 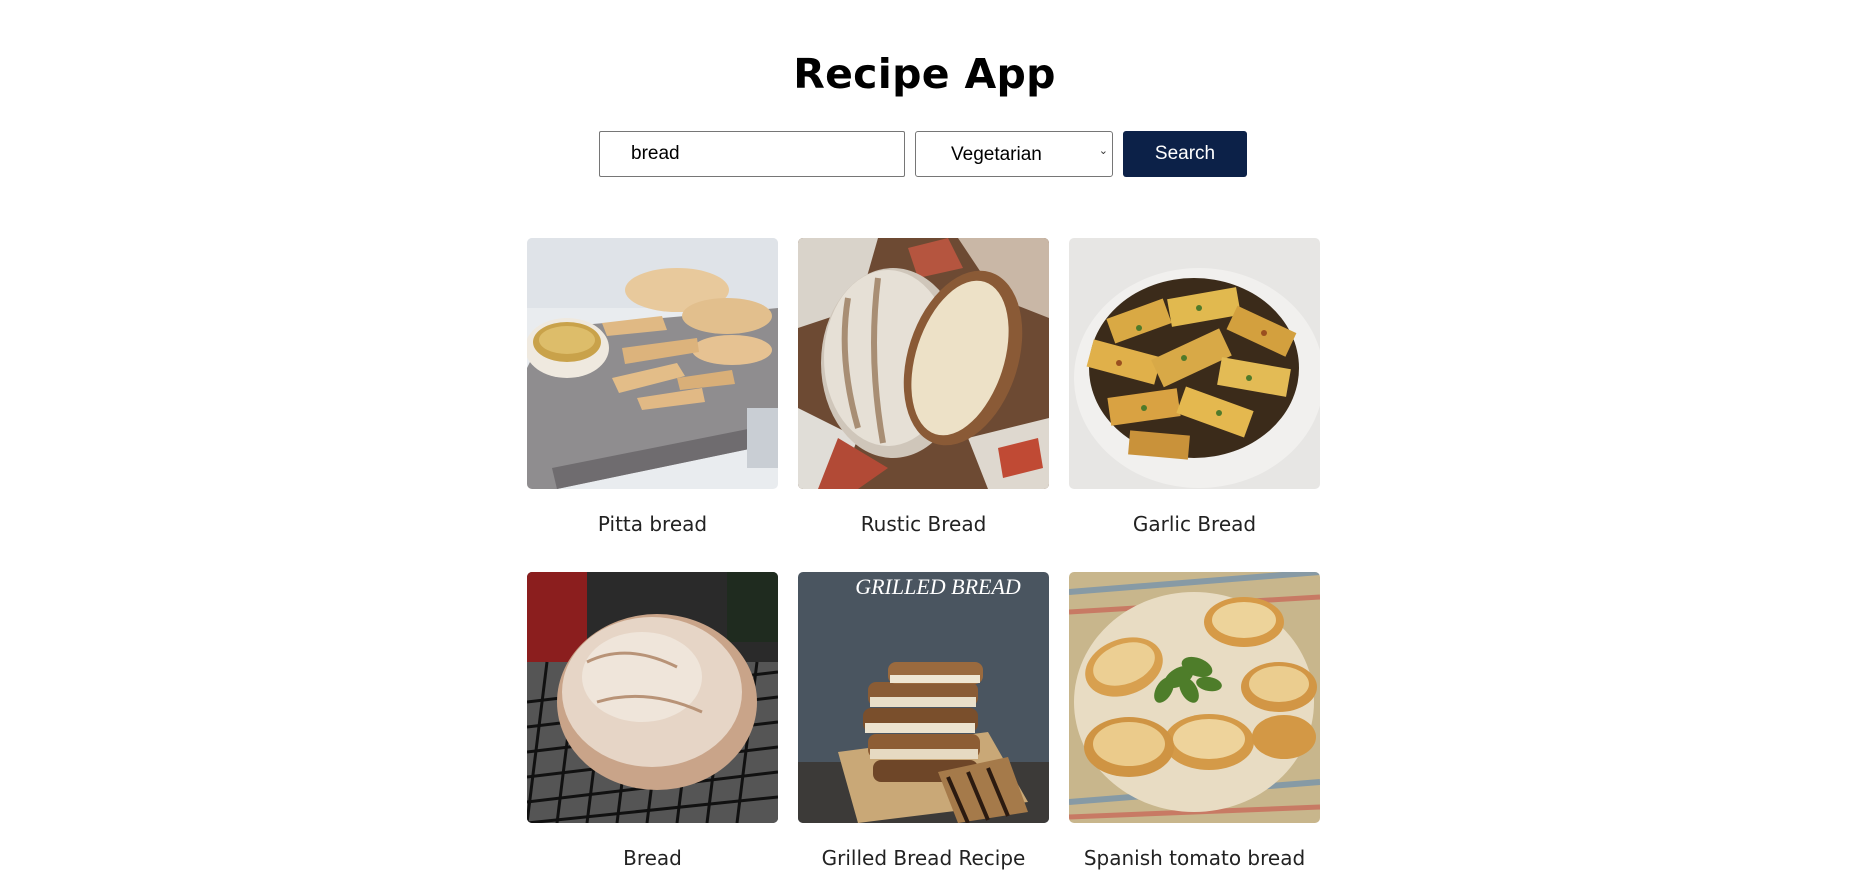 I want to click on image-caption: GRILLED BREAD, so click(x=938, y=586).